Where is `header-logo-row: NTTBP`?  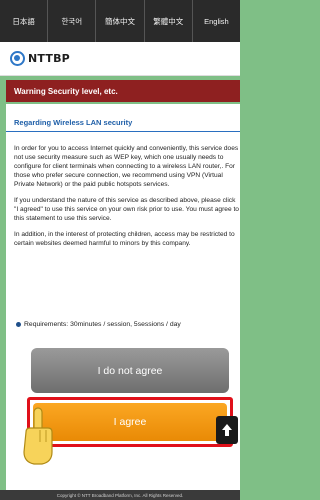
header-logo-row: NTTBP is located at coordinates (120, 59).